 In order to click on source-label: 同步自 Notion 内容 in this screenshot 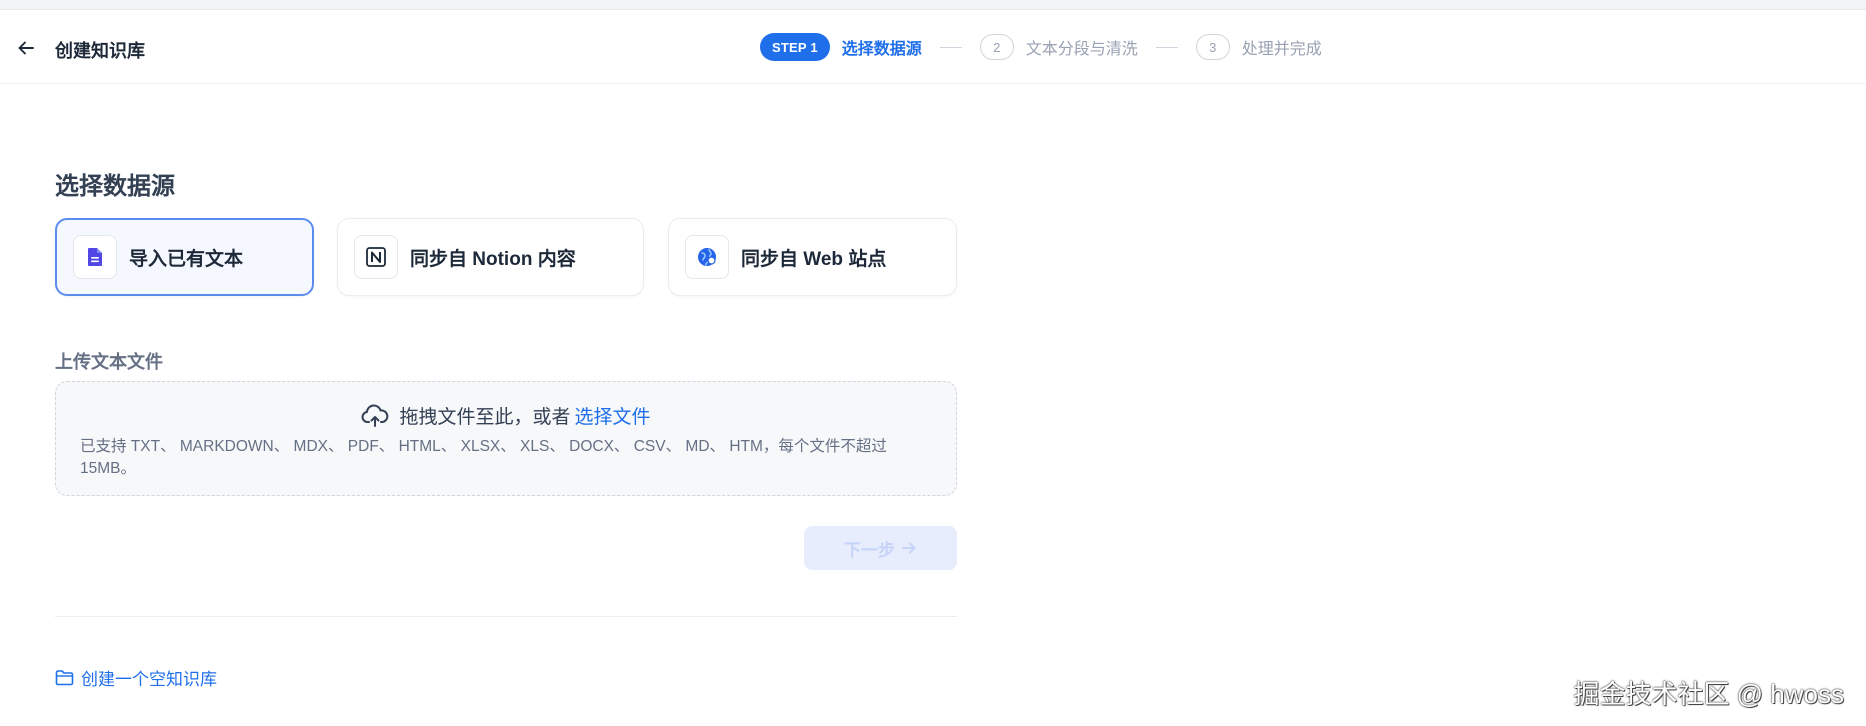, I will do `click(493, 259)`.